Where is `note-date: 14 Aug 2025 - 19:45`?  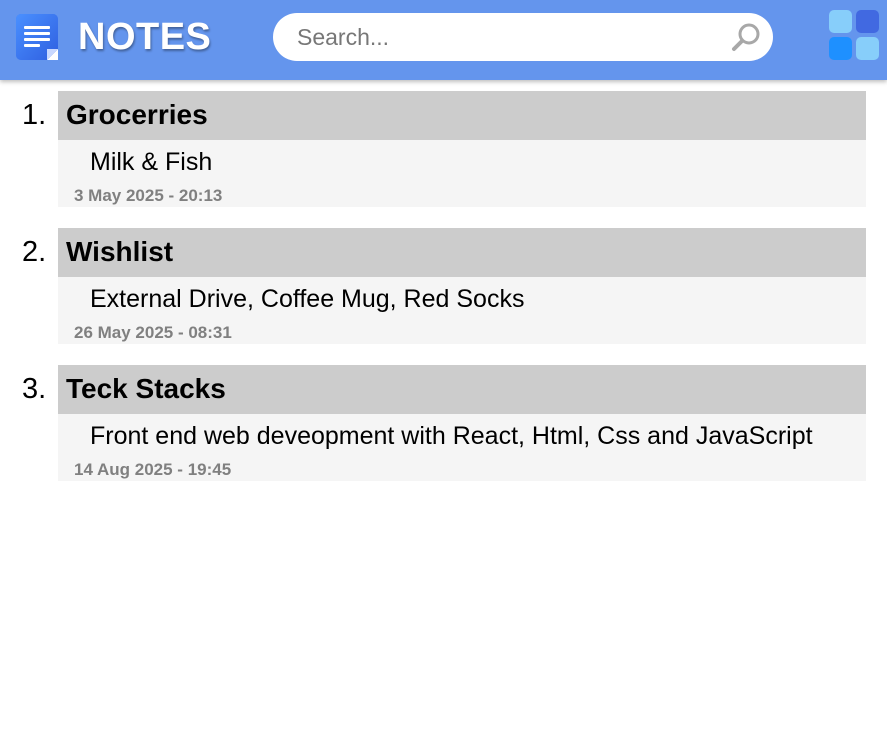 note-date: 14 Aug 2025 - 19:45 is located at coordinates (153, 469).